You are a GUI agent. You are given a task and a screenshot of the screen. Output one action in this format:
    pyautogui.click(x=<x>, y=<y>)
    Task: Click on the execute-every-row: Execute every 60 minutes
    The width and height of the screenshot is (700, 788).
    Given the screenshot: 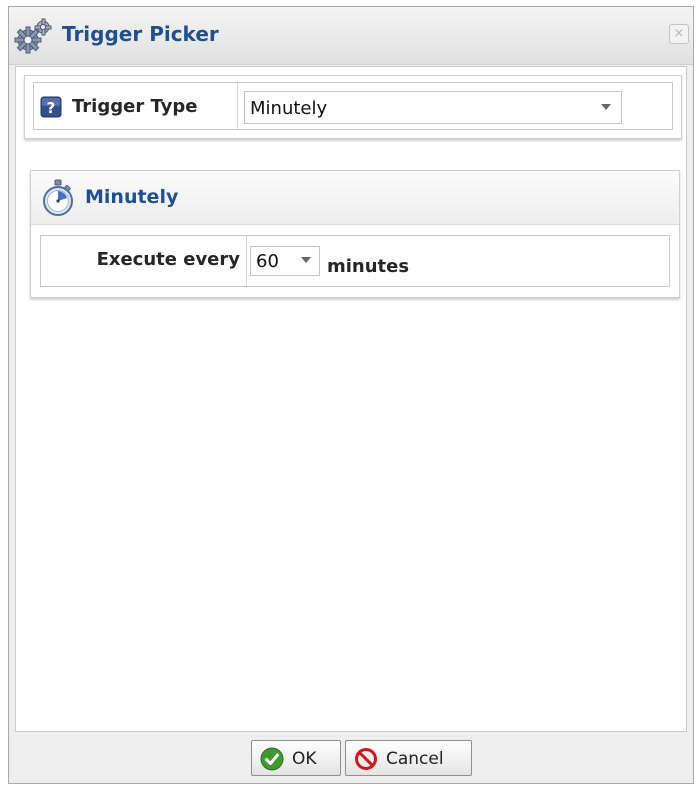 What is the action you would take?
    pyautogui.click(x=355, y=261)
    